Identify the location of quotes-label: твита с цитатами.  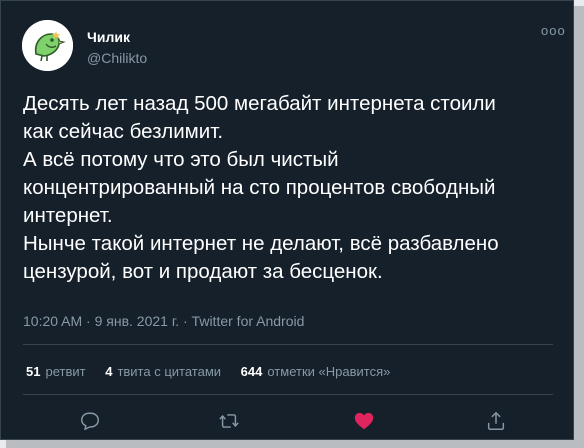
(169, 371).